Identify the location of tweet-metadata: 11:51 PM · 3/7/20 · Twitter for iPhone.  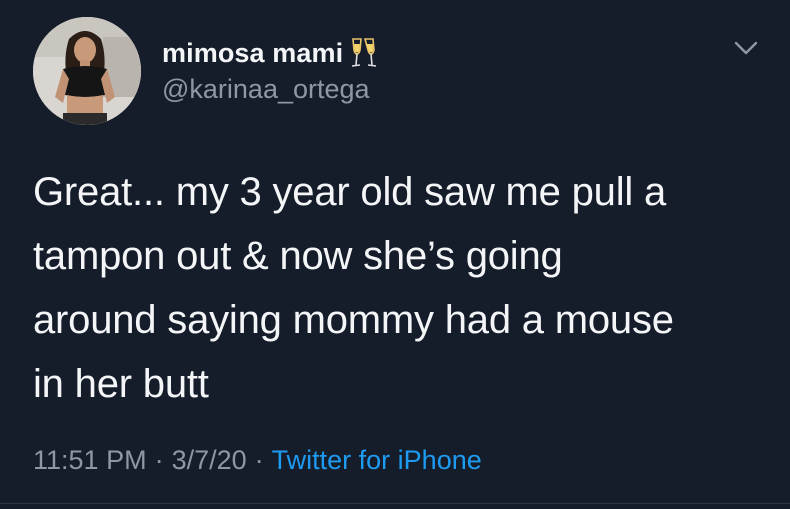
(257, 460).